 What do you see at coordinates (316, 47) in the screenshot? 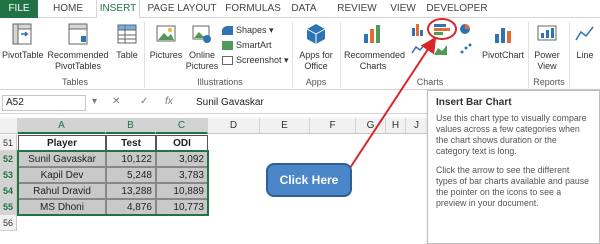
I see `apps-for-office-button: Apps for Office` at bounding box center [316, 47].